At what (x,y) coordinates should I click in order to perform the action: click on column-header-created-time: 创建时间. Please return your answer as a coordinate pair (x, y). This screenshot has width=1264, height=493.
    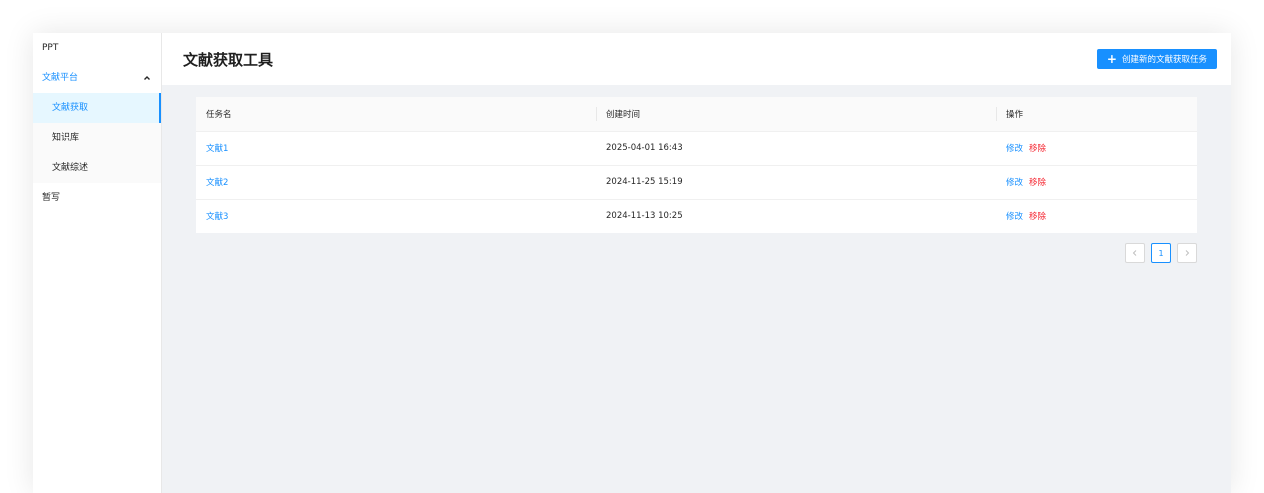
    Looking at the image, I should click on (796, 114).